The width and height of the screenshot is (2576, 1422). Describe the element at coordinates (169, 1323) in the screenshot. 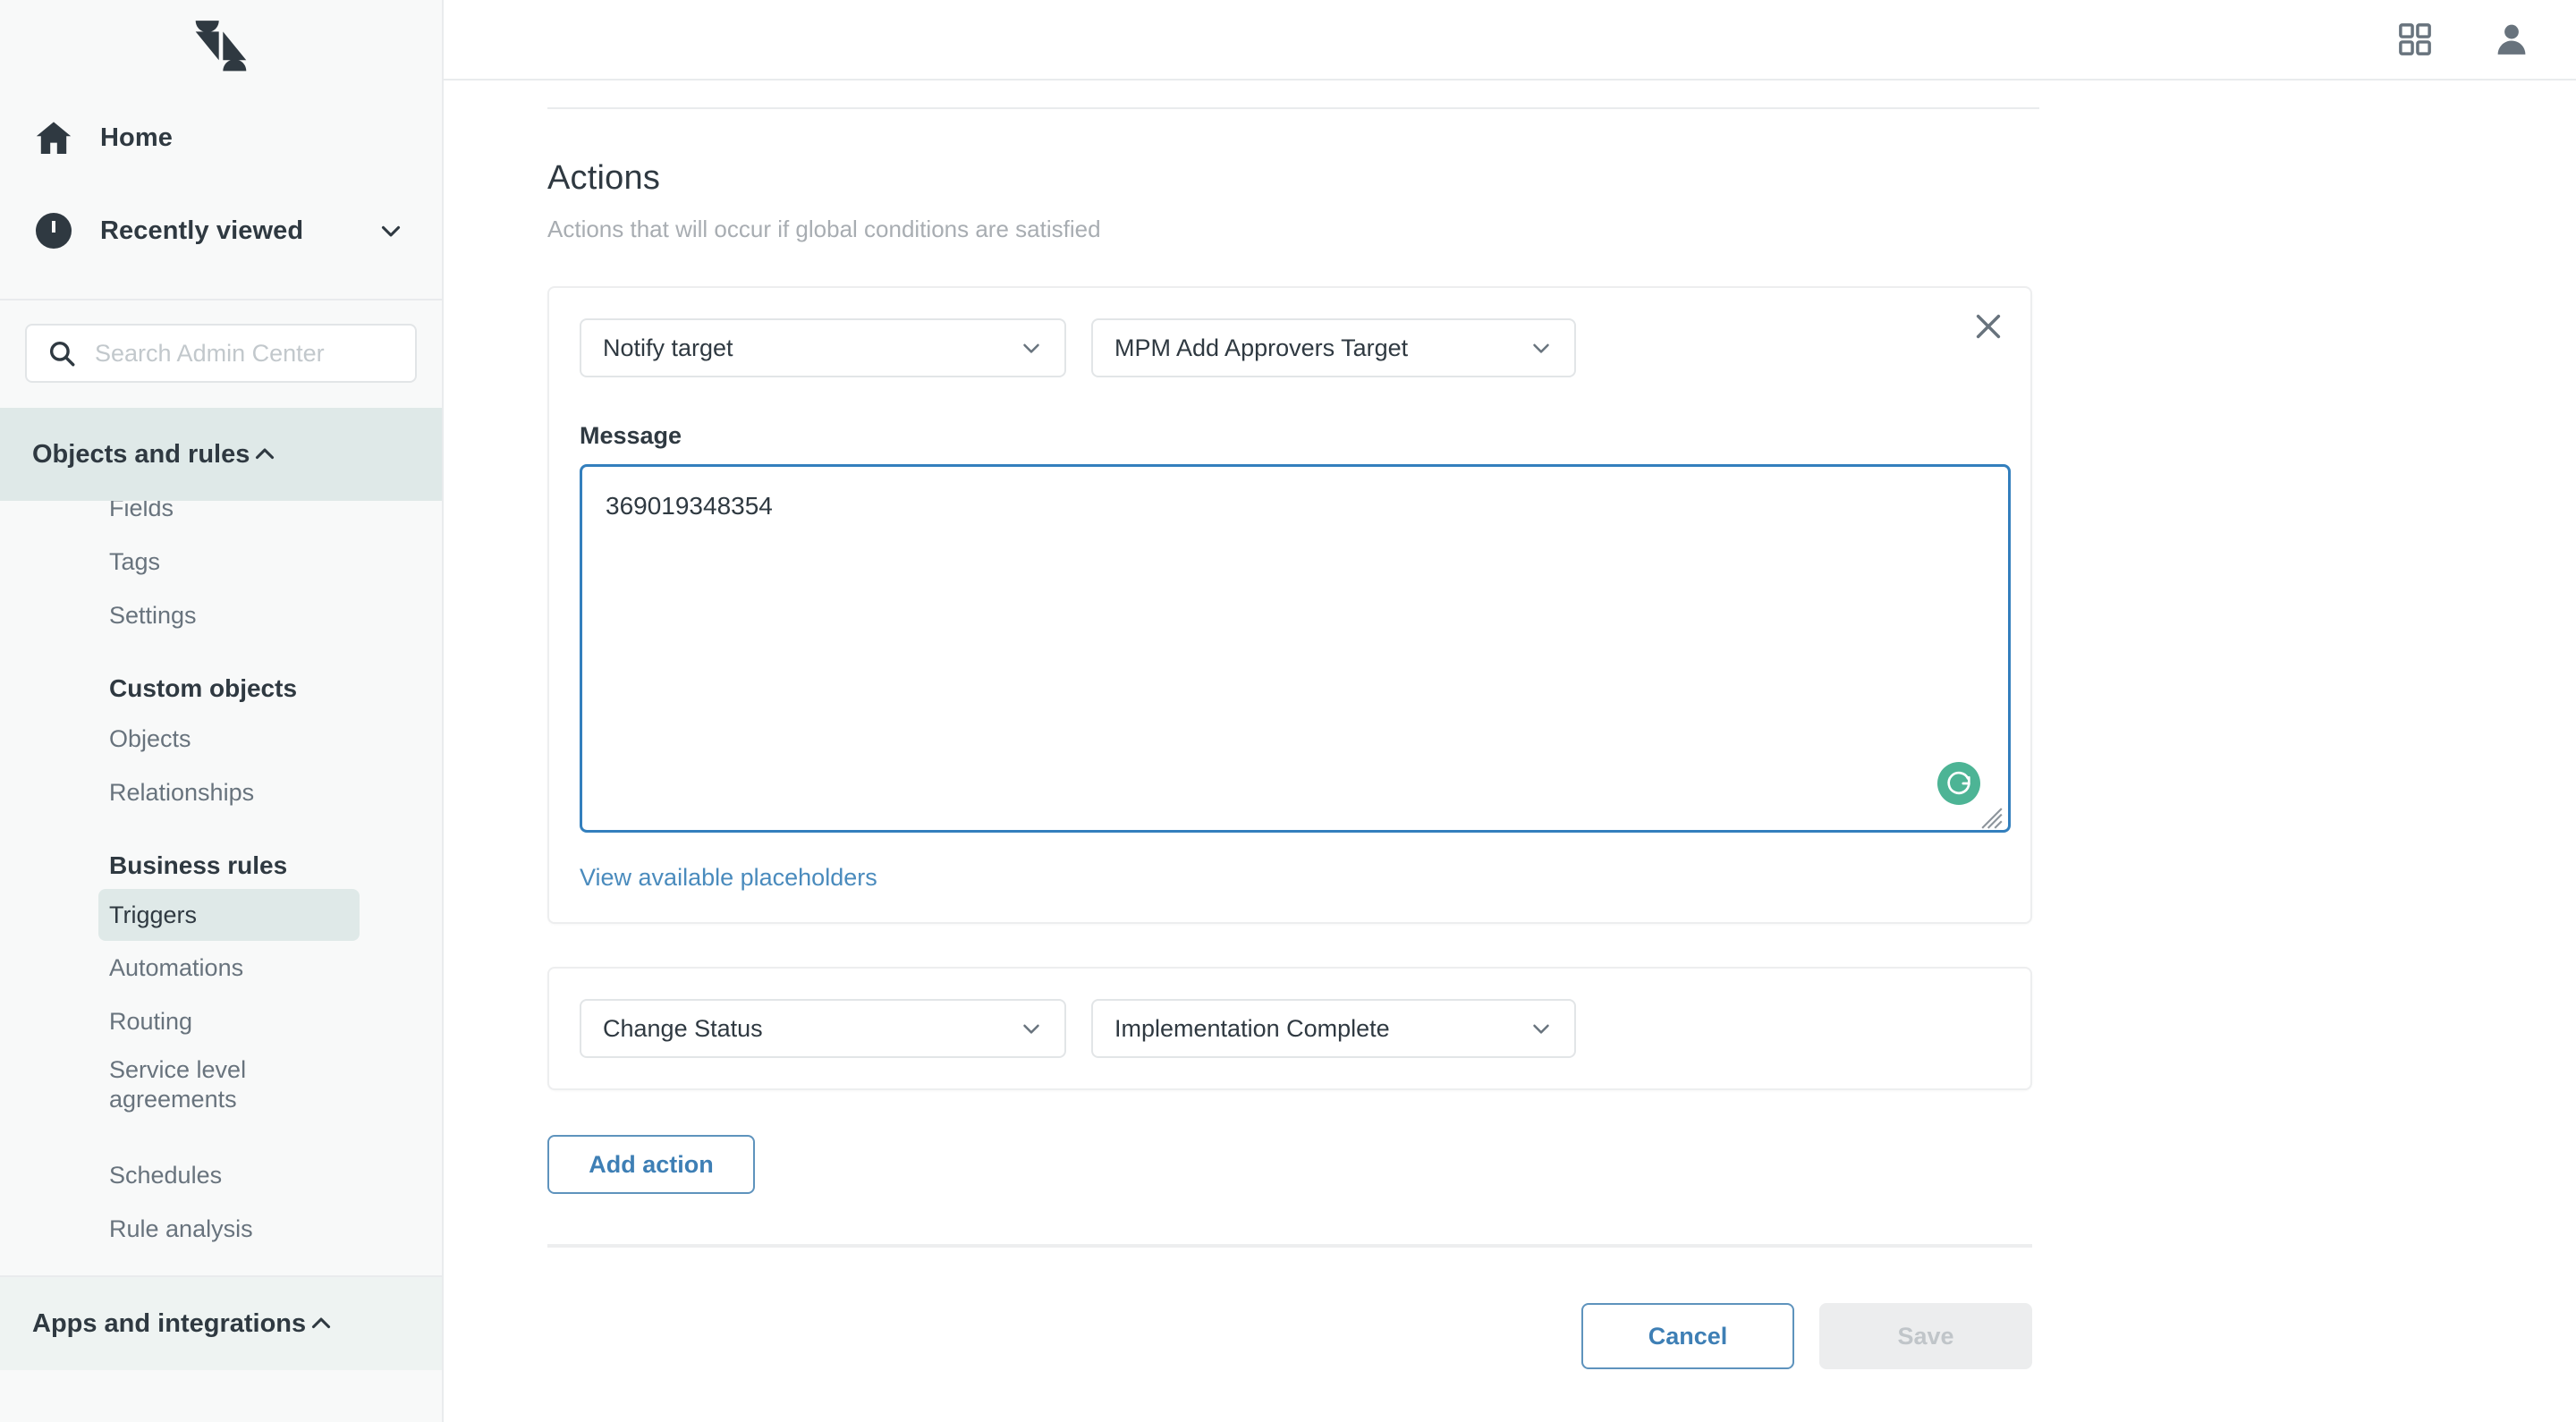

I see `sidebar-section-label: Apps and integrations` at that location.